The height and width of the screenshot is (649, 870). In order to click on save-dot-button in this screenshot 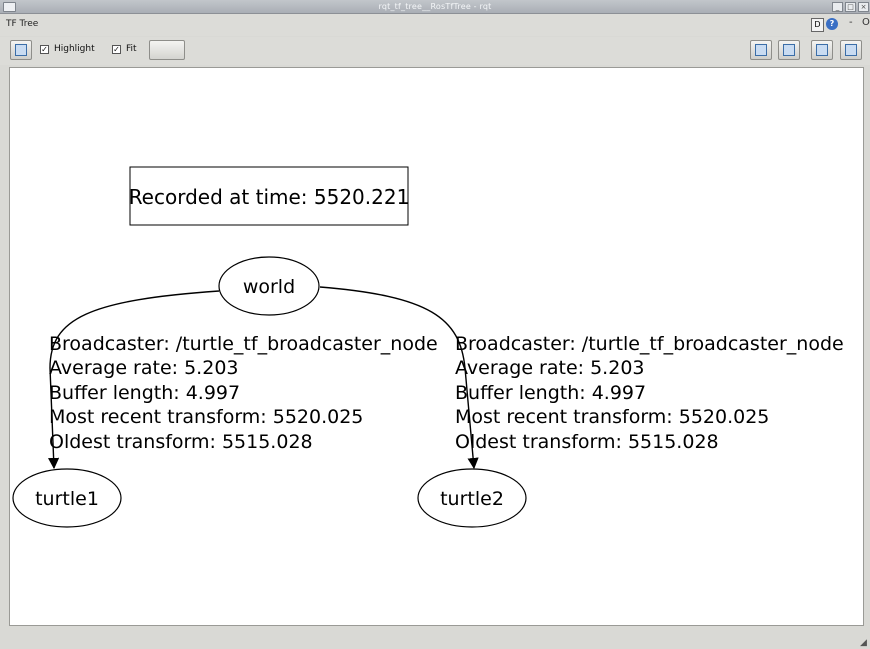, I will do `click(789, 50)`.